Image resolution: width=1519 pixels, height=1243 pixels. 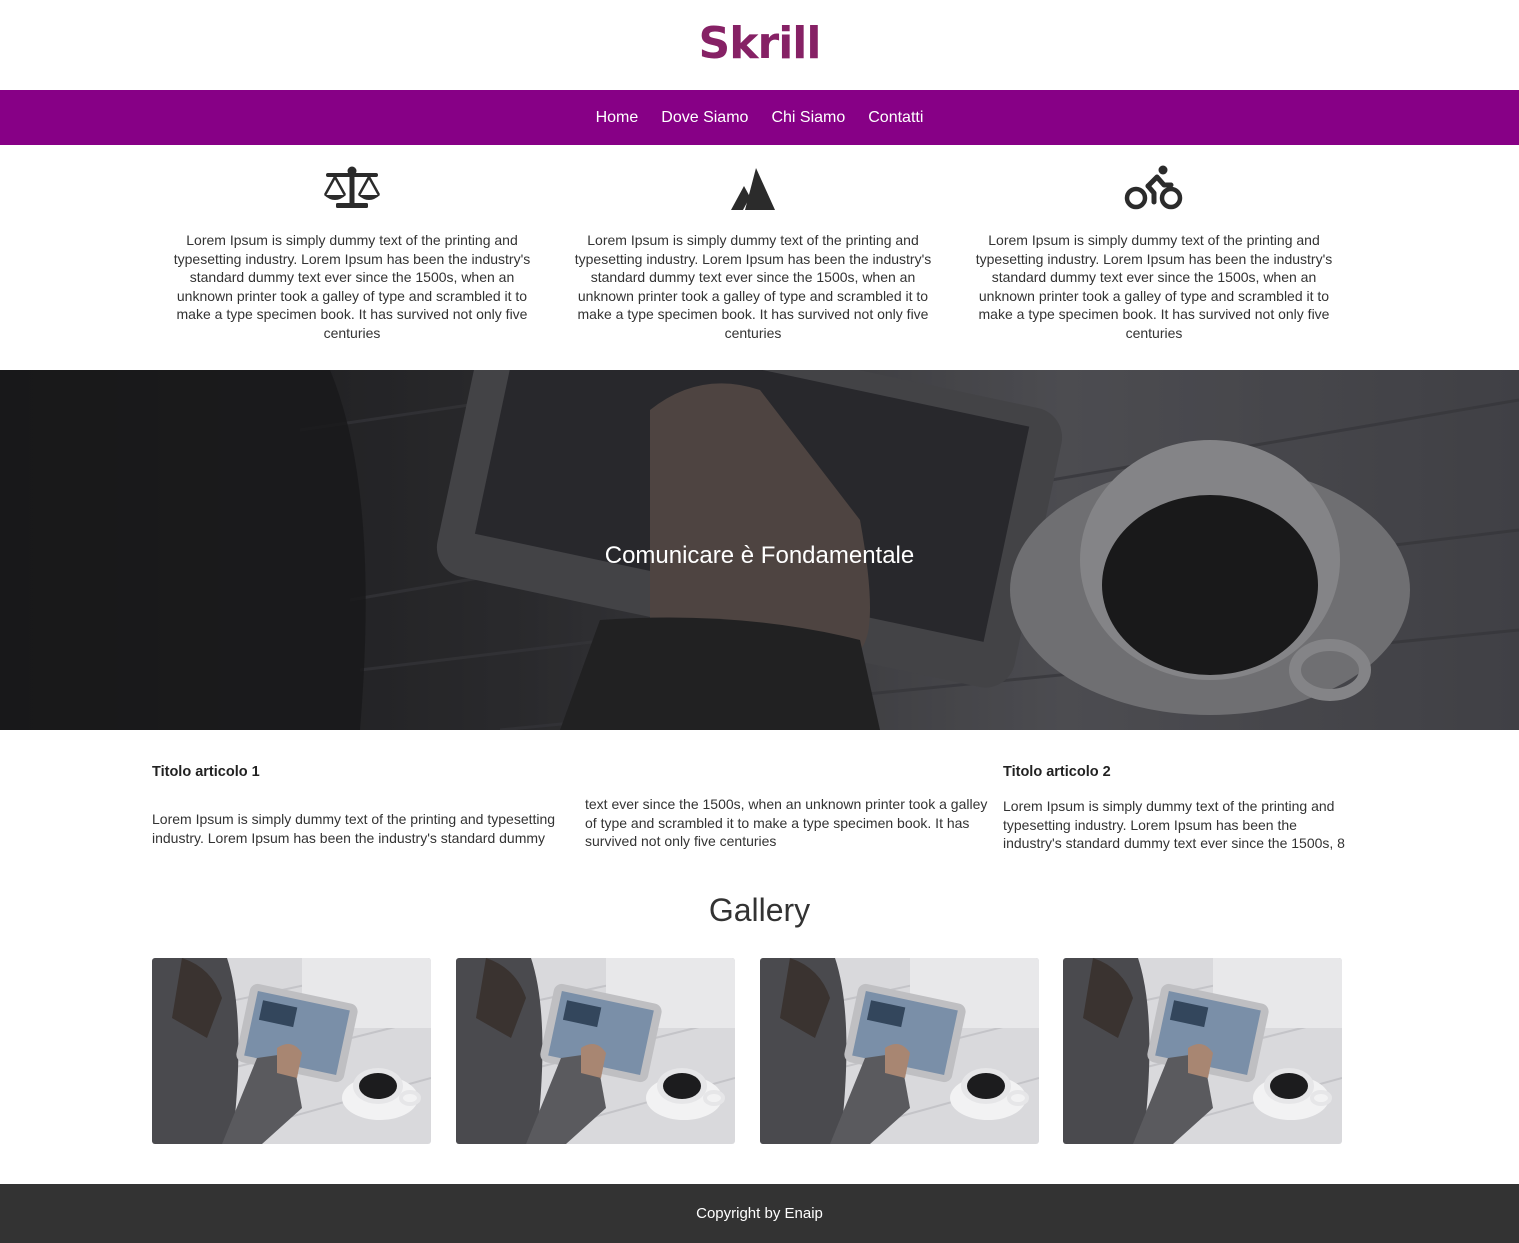 I want to click on nav-contatti: Contatti, so click(x=895, y=118).